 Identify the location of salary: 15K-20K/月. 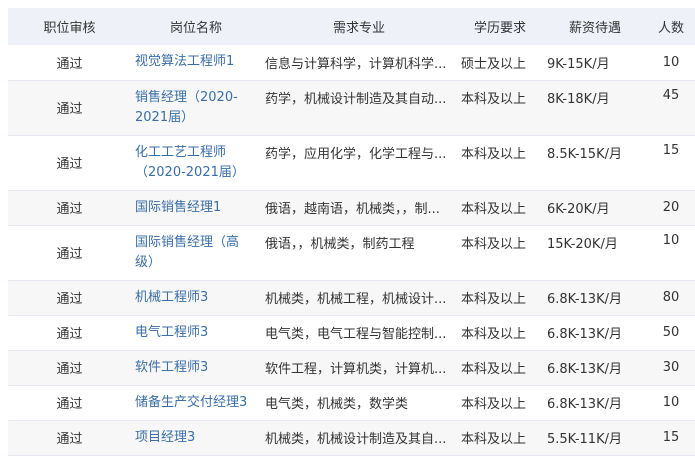
(595, 253).